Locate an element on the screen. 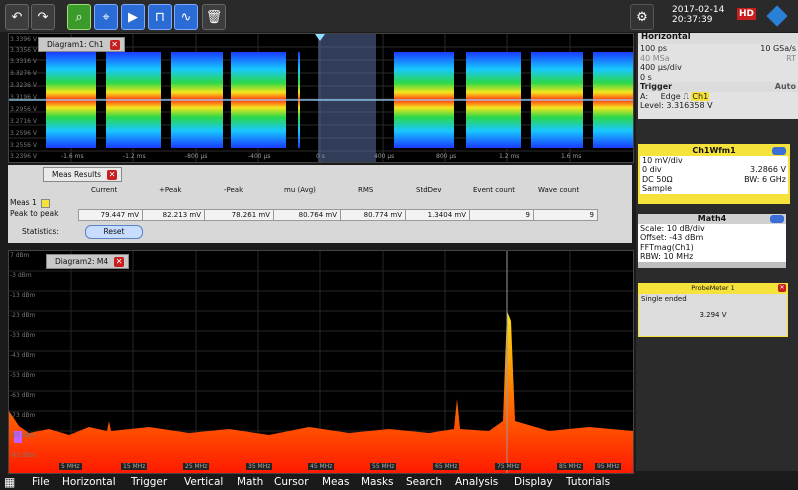  y-label: -43 dBm is located at coordinates (23, 355).